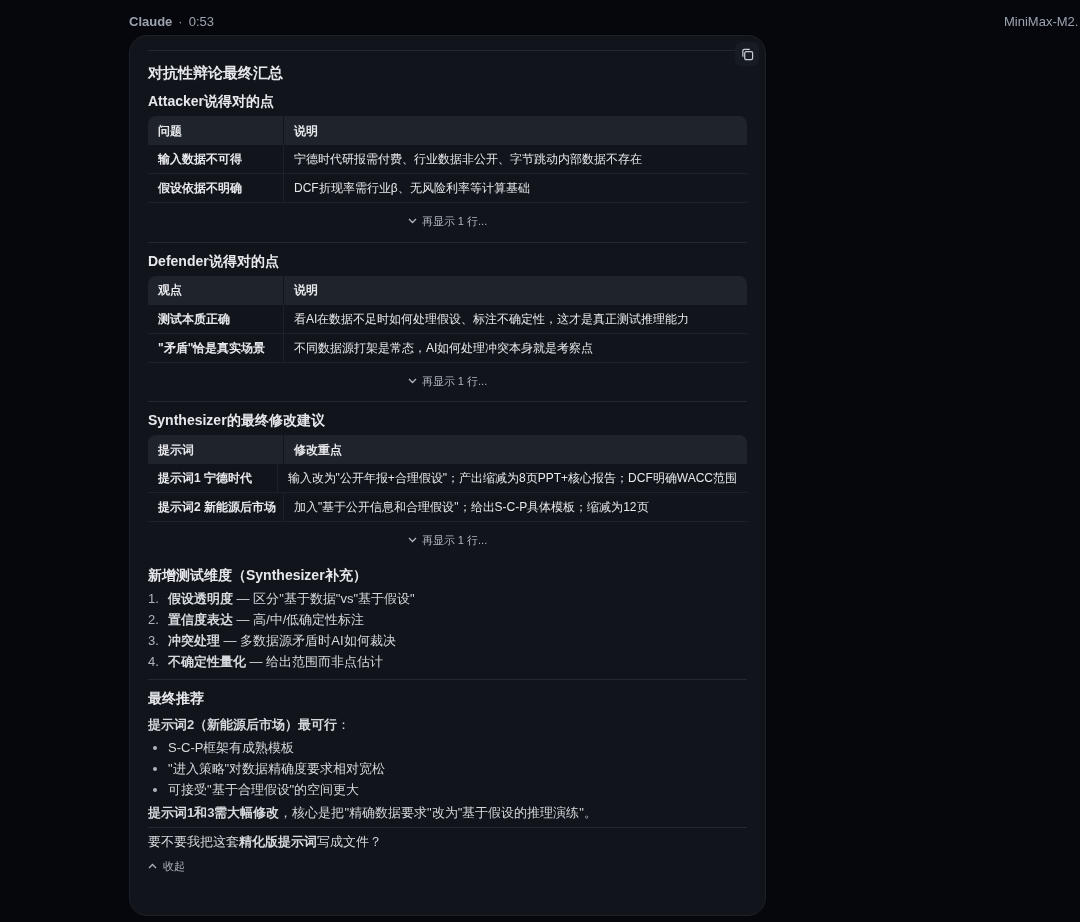 This screenshot has width=1080, height=922. What do you see at coordinates (151, 22) in the screenshot?
I see `sender-name: Claude` at bounding box center [151, 22].